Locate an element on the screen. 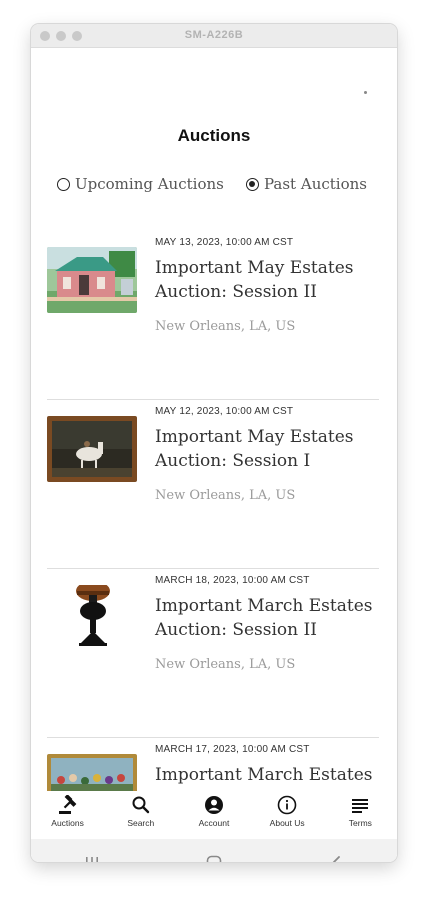  tab-terms: Terms is located at coordinates (360, 809).